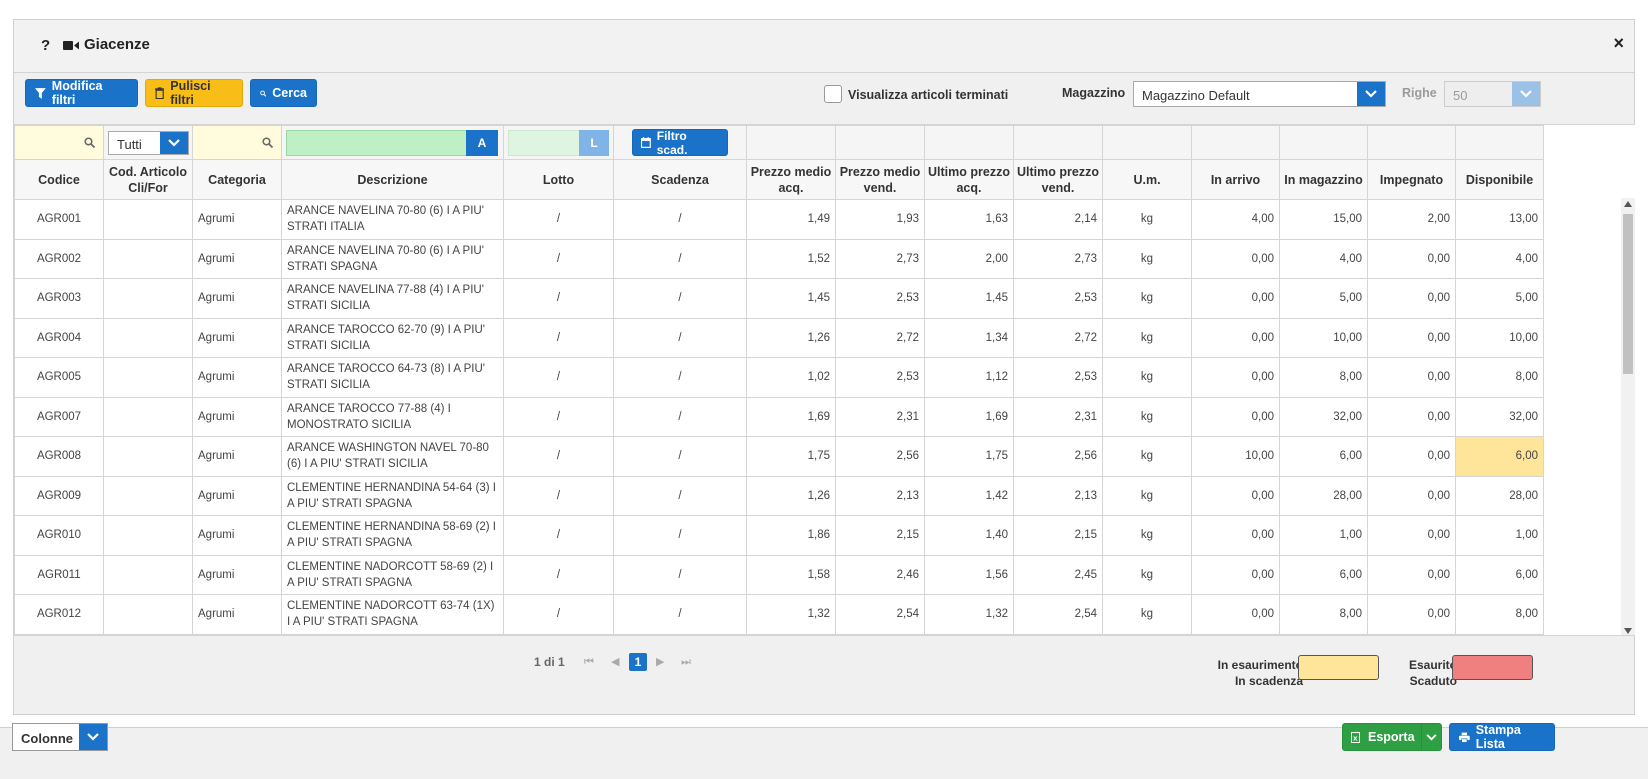 The height and width of the screenshot is (779, 1648). Describe the element at coordinates (1235, 179) in the screenshot. I see `column-header: In arrivo` at that location.